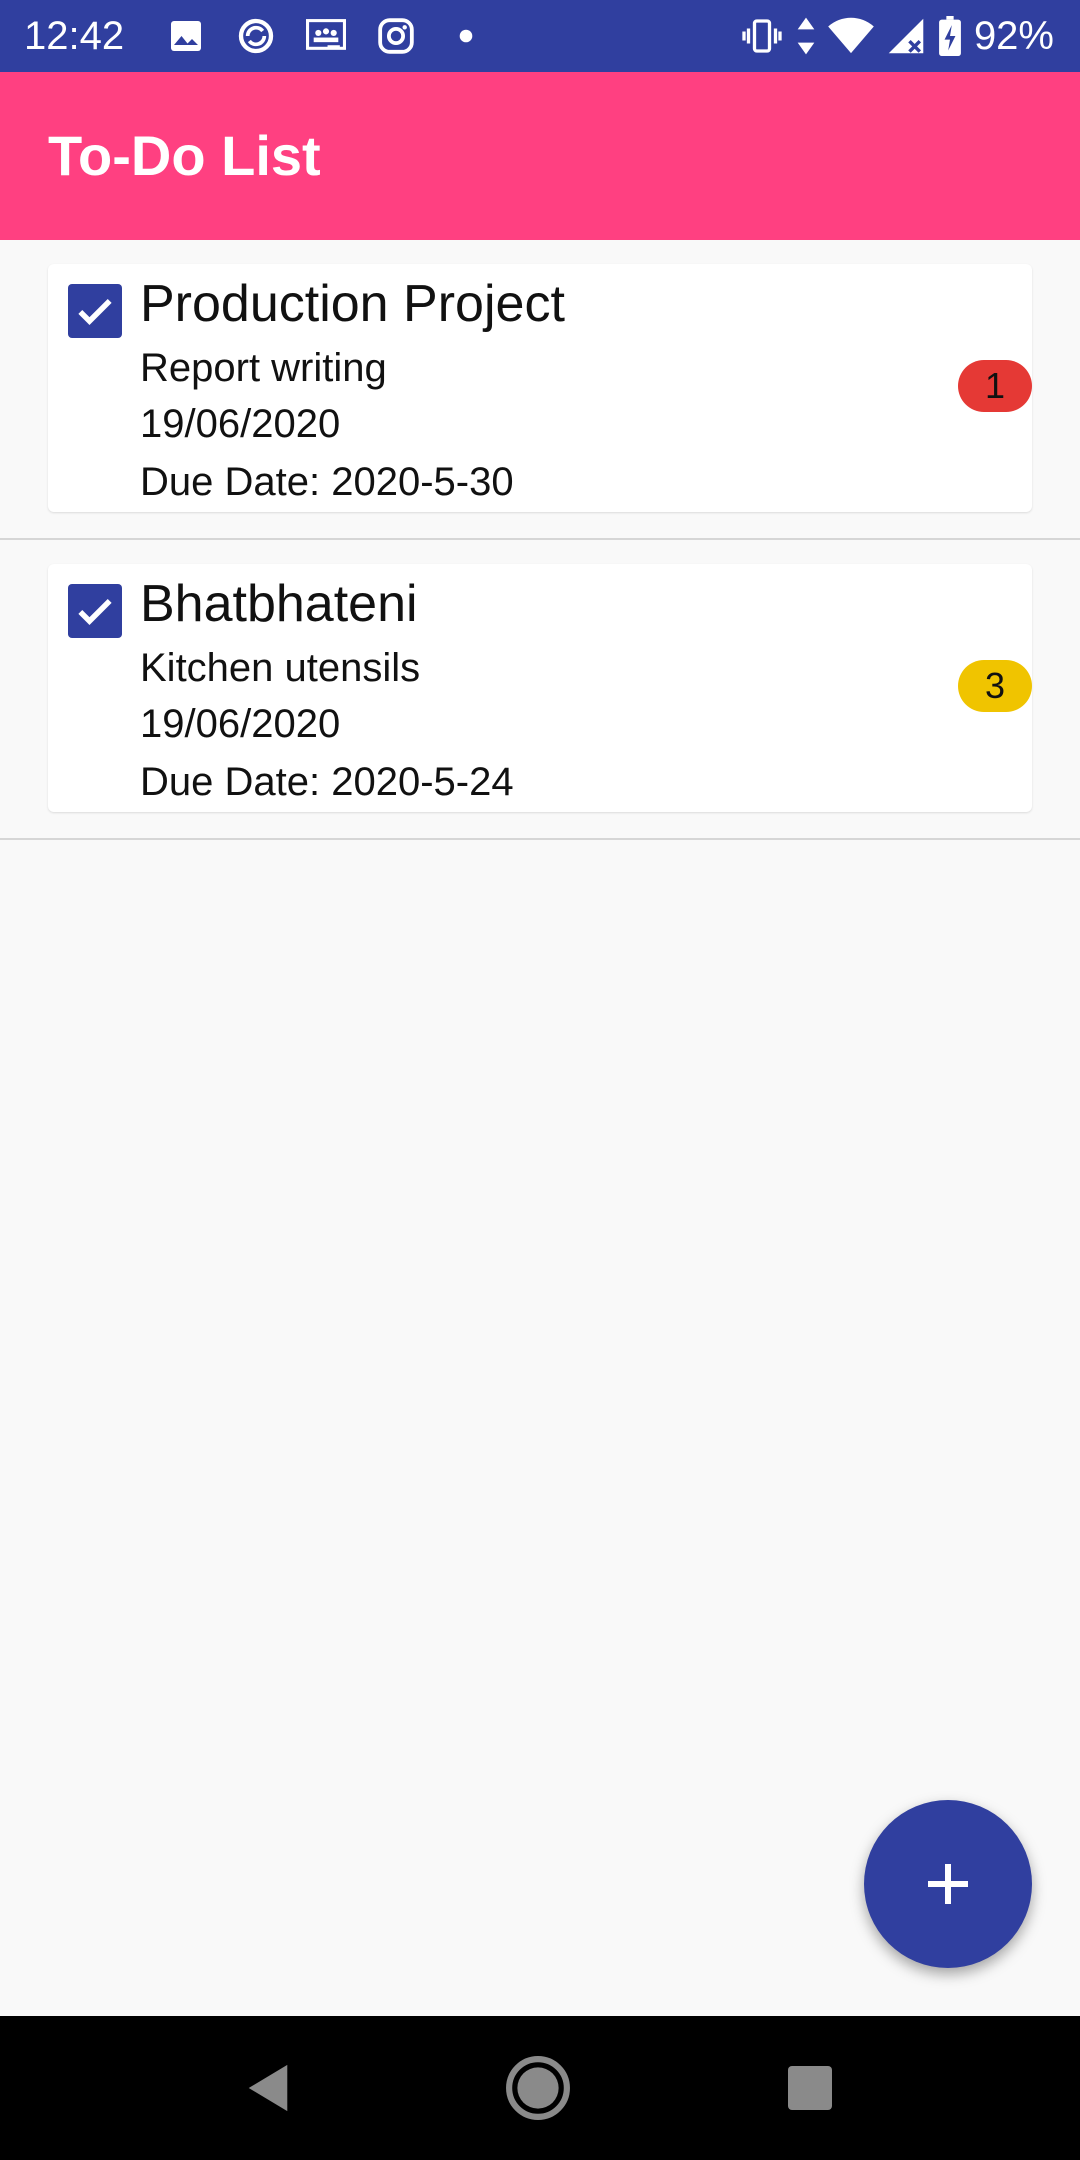 The image size is (1080, 2160). I want to click on back-button, so click(268, 2088).